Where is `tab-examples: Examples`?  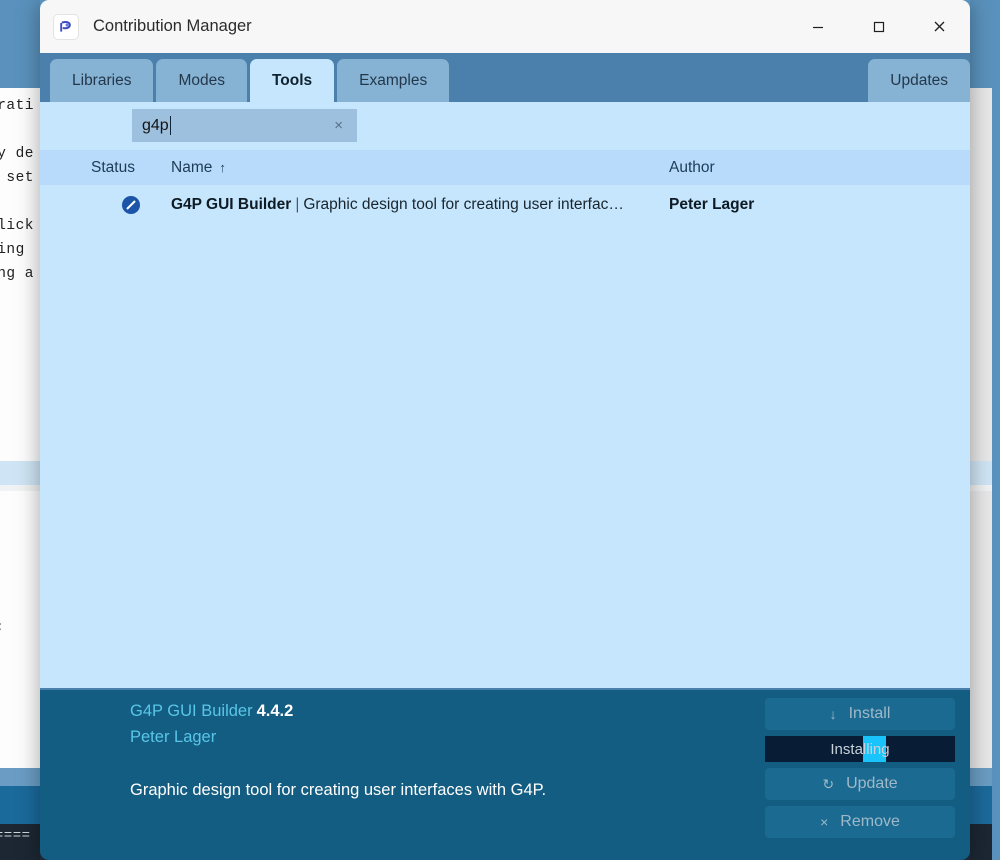
tab-examples: Examples is located at coordinates (393, 80).